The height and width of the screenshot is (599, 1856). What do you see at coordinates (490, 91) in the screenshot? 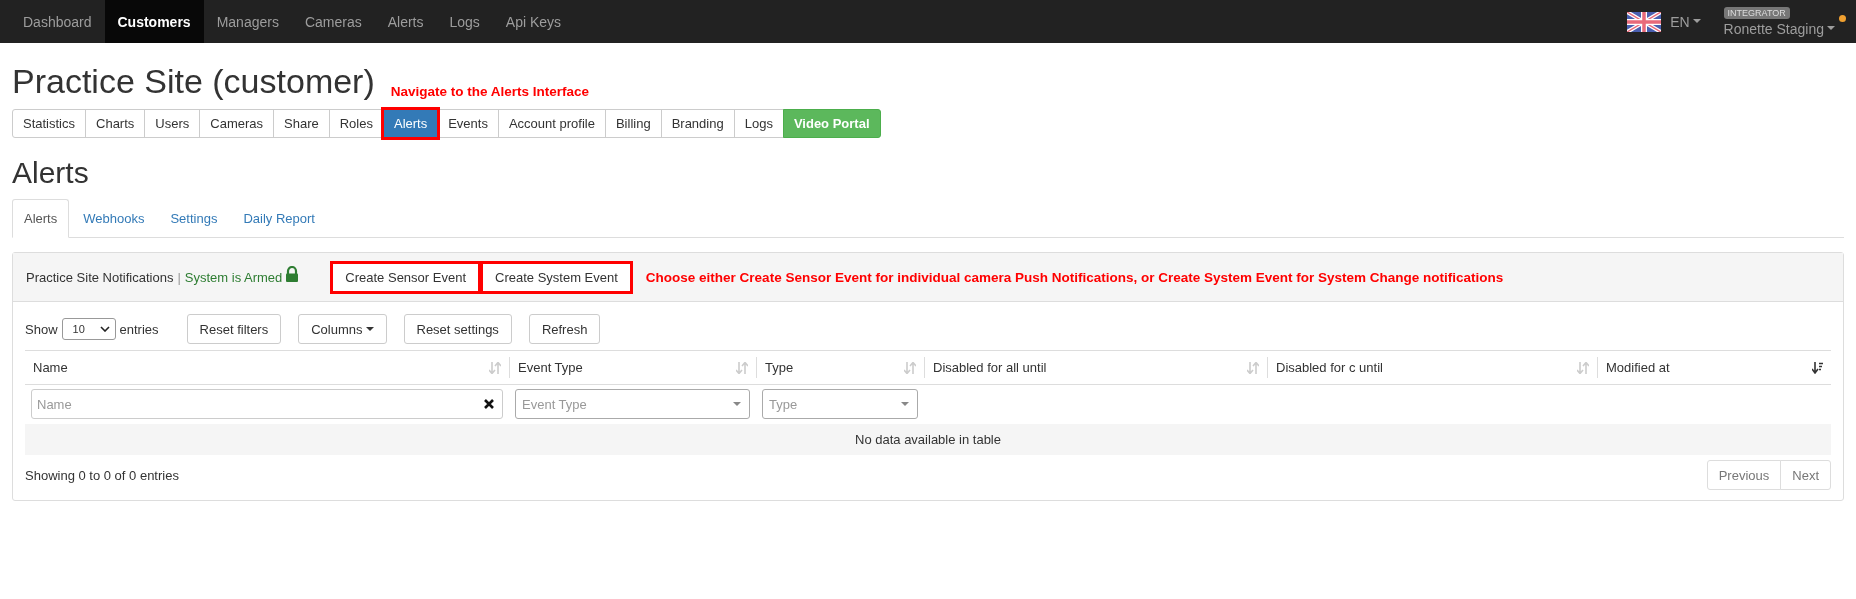
I see `annotation-text: Navigate to the Alerts Interface` at bounding box center [490, 91].